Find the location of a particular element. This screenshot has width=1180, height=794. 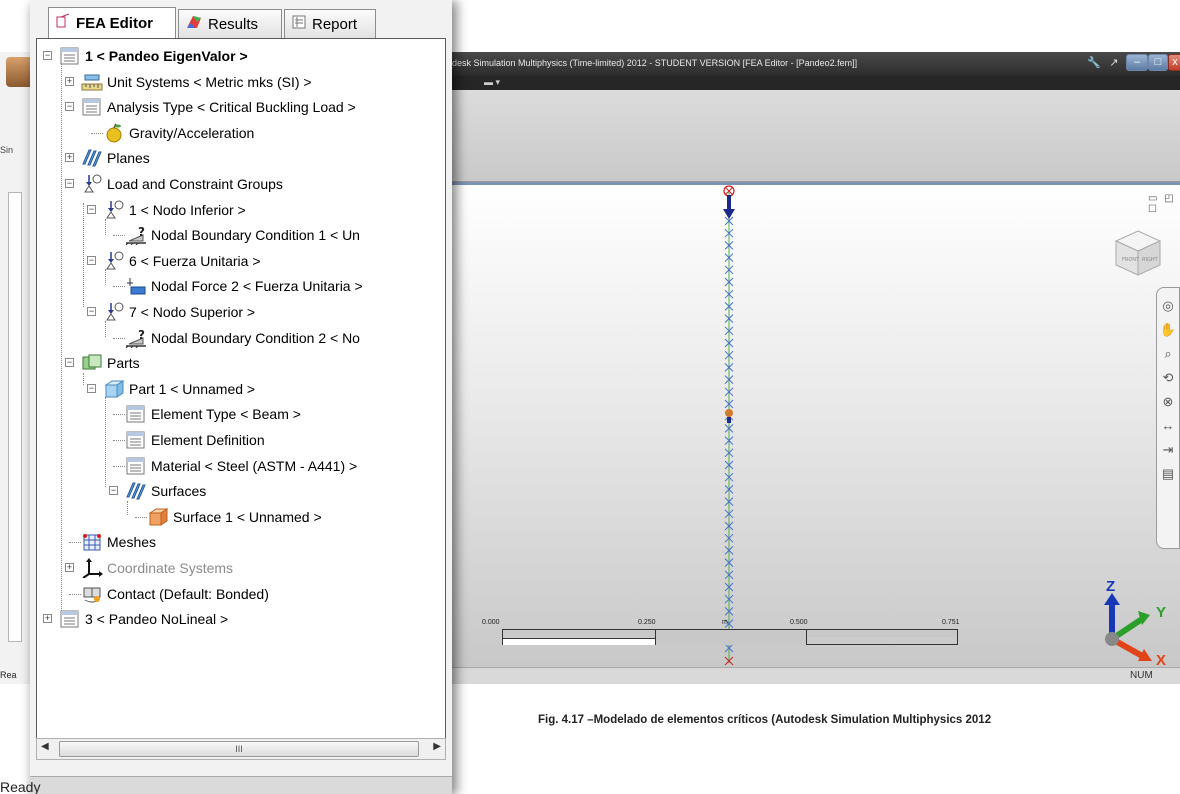

tree-node-label: Element Definition is located at coordinates (208, 440).